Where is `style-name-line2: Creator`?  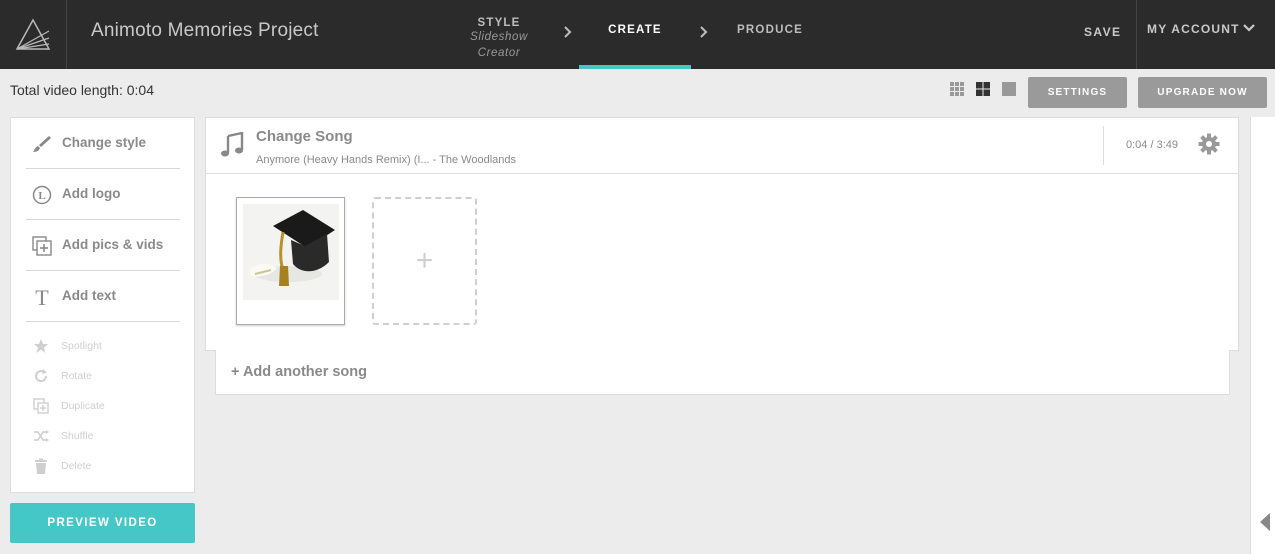
style-name-line2: Creator is located at coordinates (499, 53).